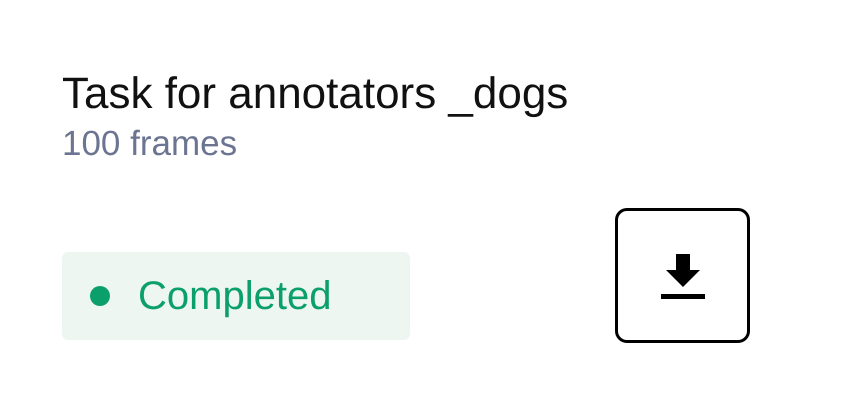 The height and width of the screenshot is (400, 848). What do you see at coordinates (316, 94) in the screenshot?
I see `task-title: Task for annotators _dogs` at bounding box center [316, 94].